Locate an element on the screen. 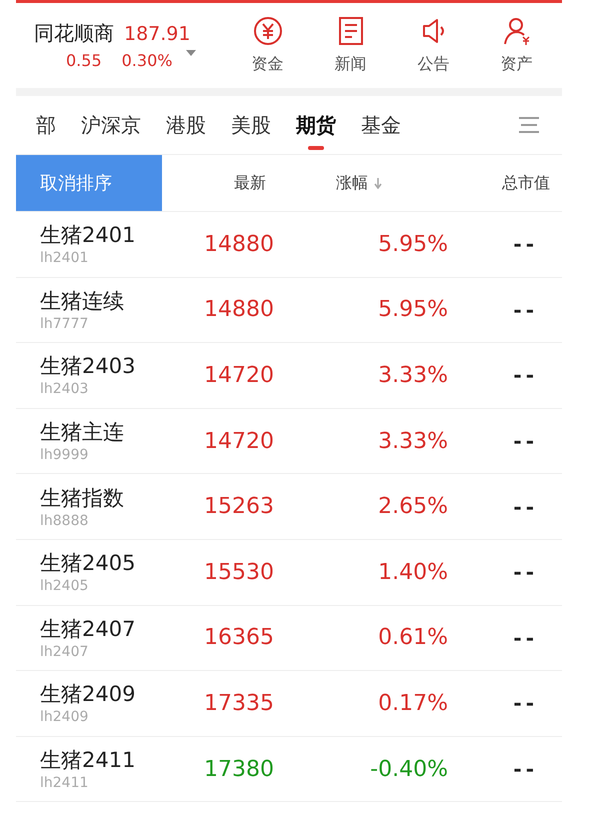 The width and height of the screenshot is (595, 826). market-tab: 美股 is located at coordinates (251, 125).